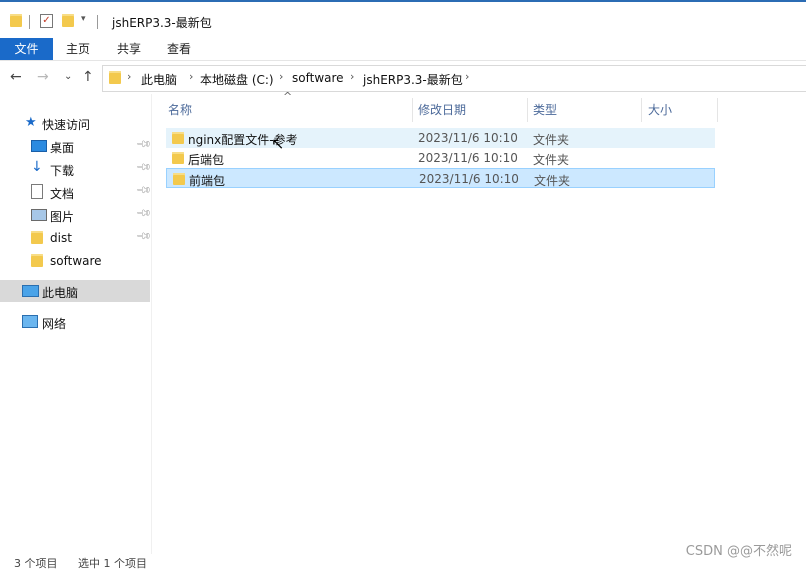  Describe the element at coordinates (31, 122) in the screenshot. I see `star-icon: ★` at that location.